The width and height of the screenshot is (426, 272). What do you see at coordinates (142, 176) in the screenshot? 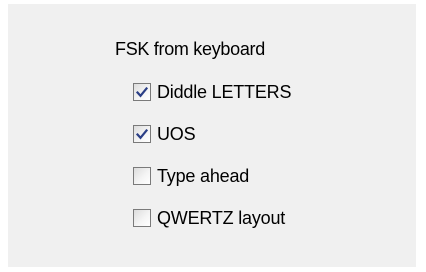
I see `type-ahead-checkbox` at bounding box center [142, 176].